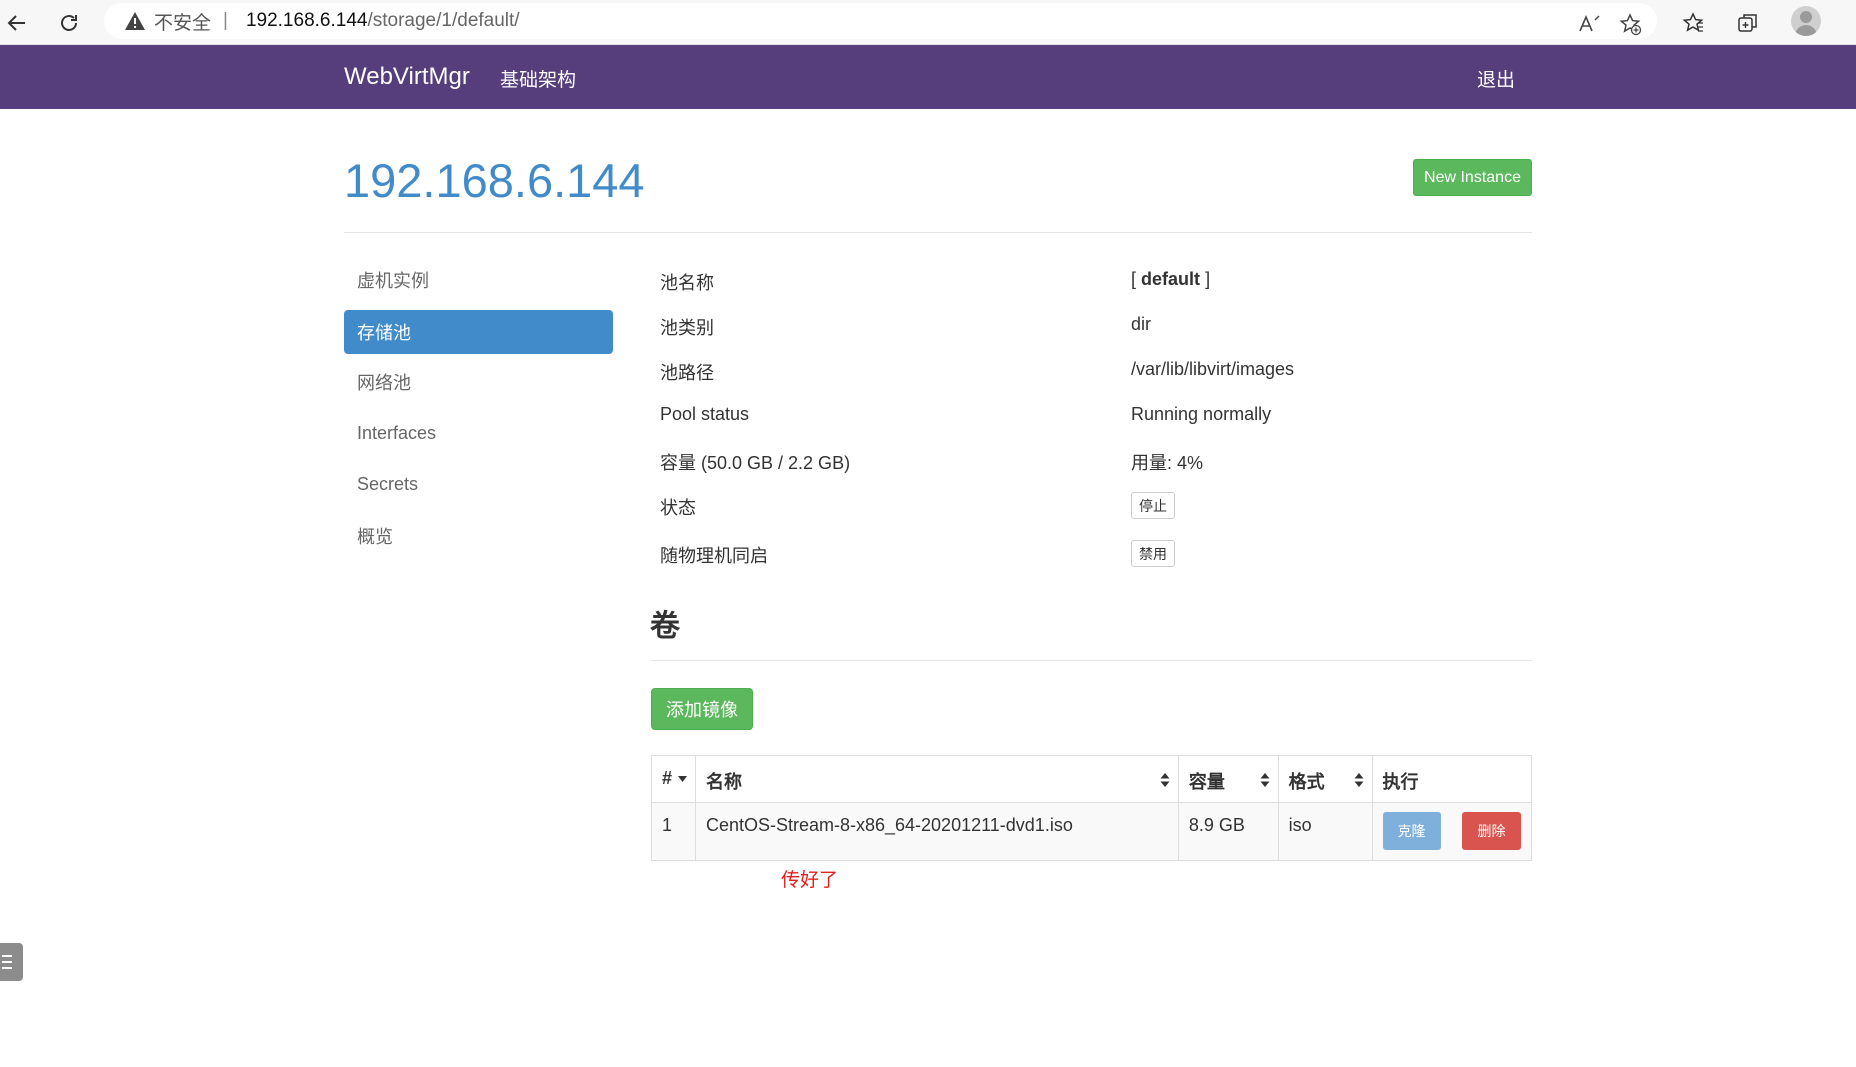  What do you see at coordinates (1590, 24) in the screenshot?
I see `read-aloud-icon` at bounding box center [1590, 24].